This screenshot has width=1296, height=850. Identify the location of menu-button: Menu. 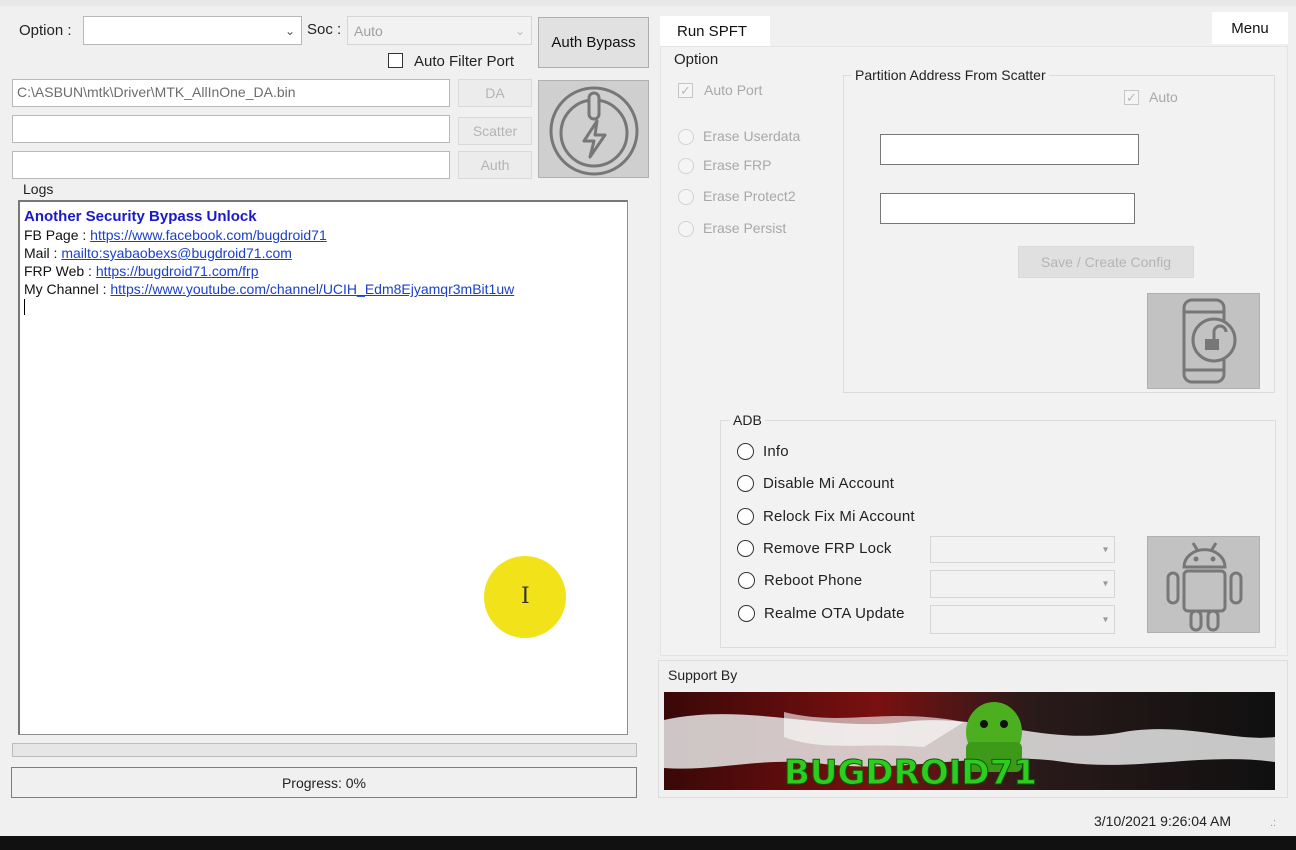
(1250, 28).